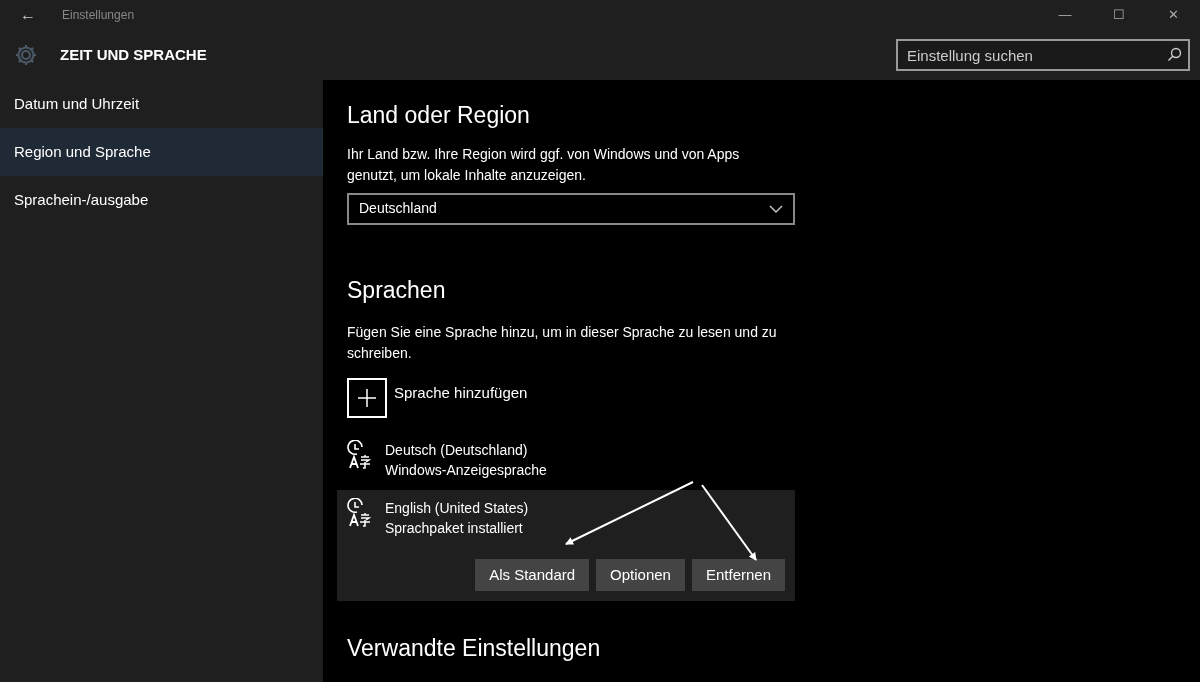  Describe the element at coordinates (1065, 15) in the screenshot. I see `minimize-button: —` at that location.